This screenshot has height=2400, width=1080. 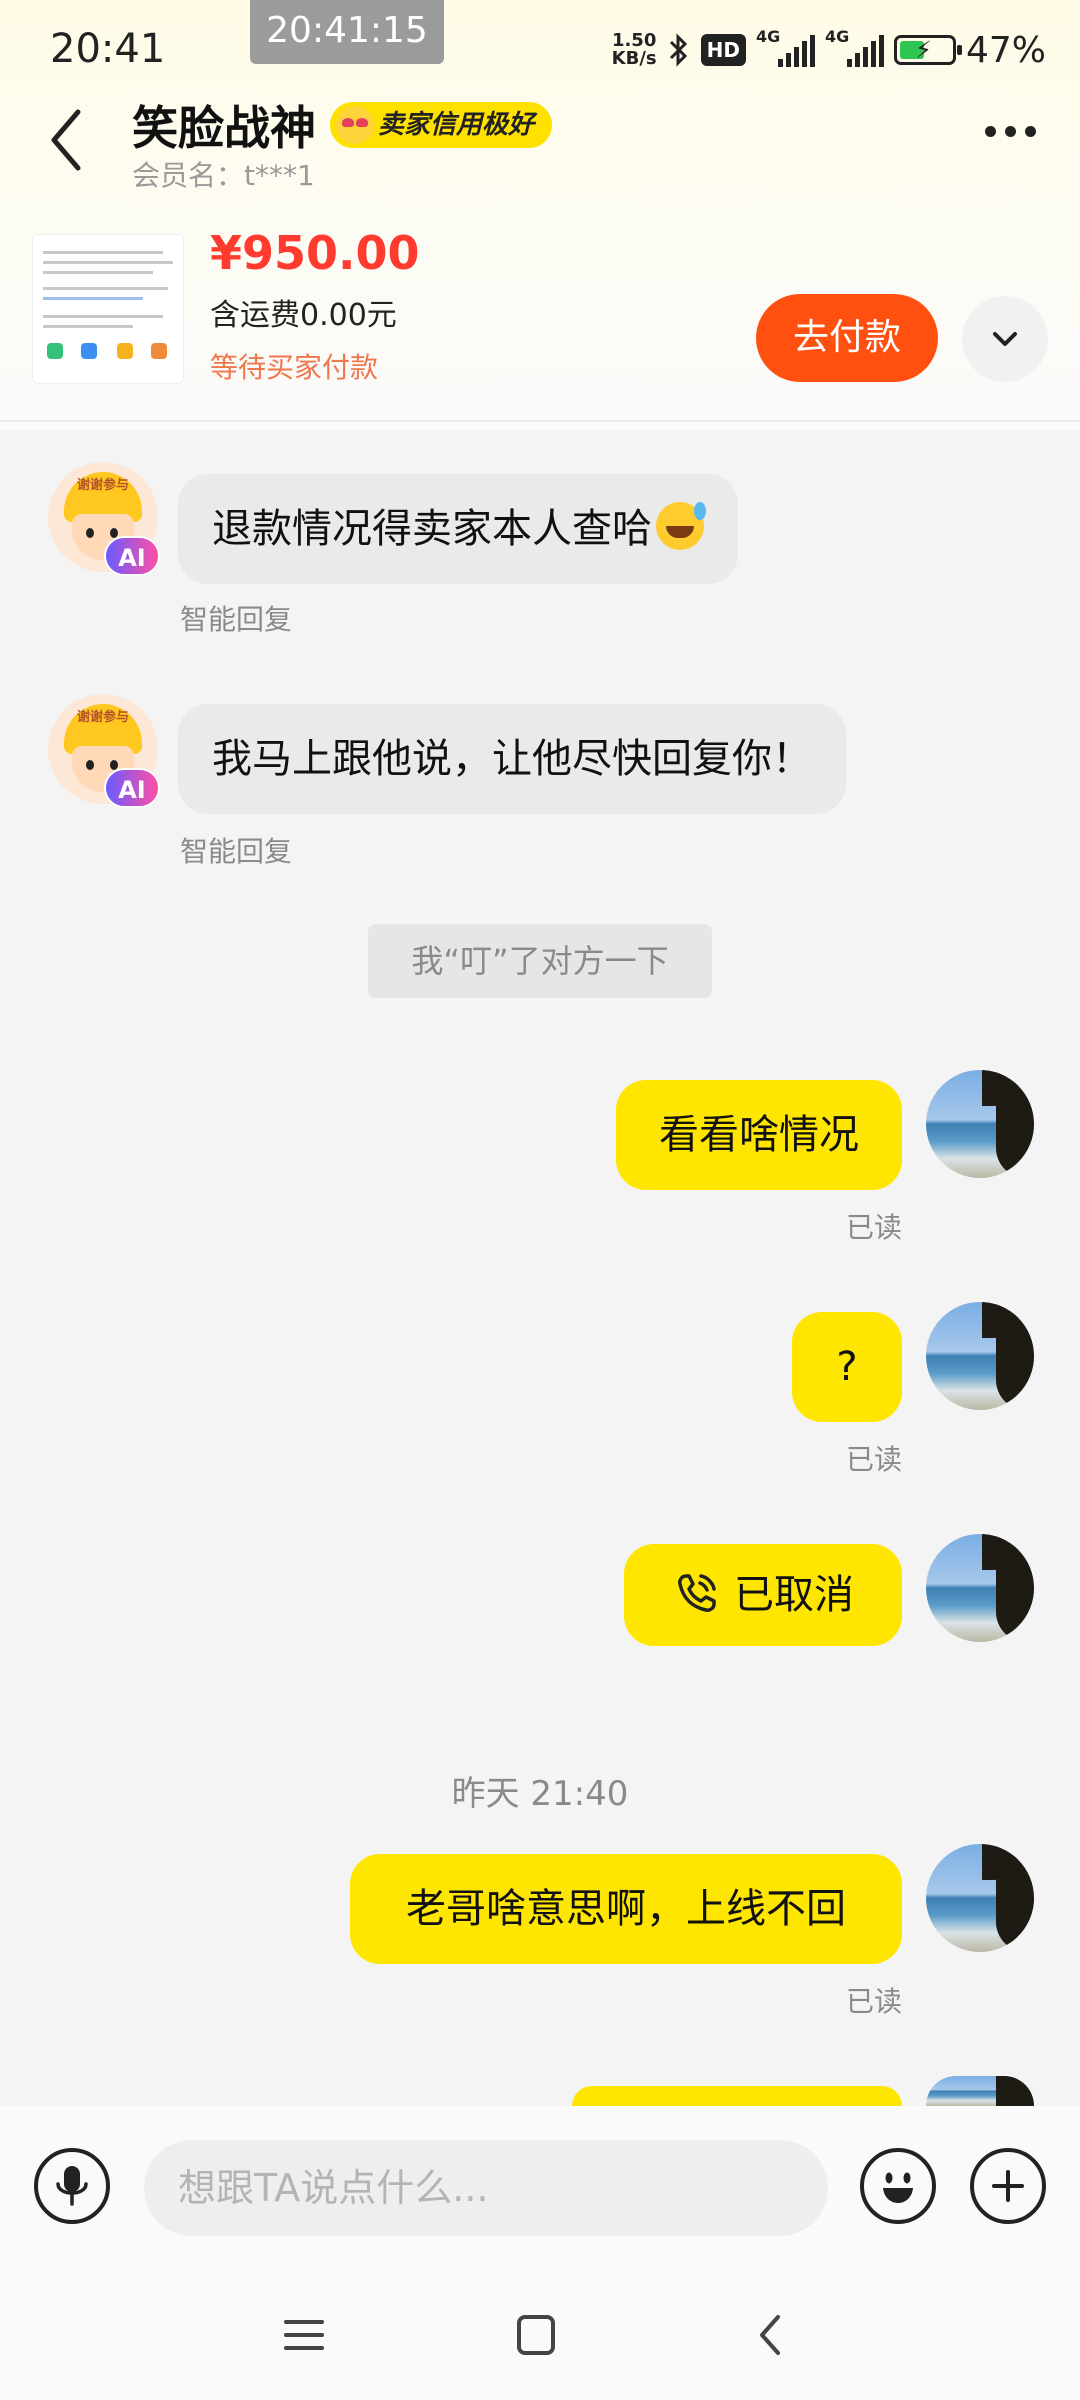 What do you see at coordinates (794, 1595) in the screenshot?
I see `message-text: 已取消` at bounding box center [794, 1595].